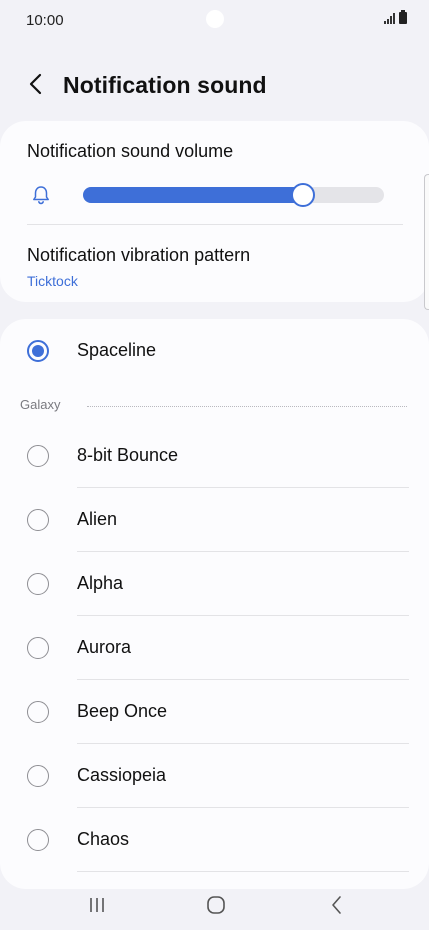 The height and width of the screenshot is (930, 429). I want to click on sound-label: Aurora, so click(104, 647).